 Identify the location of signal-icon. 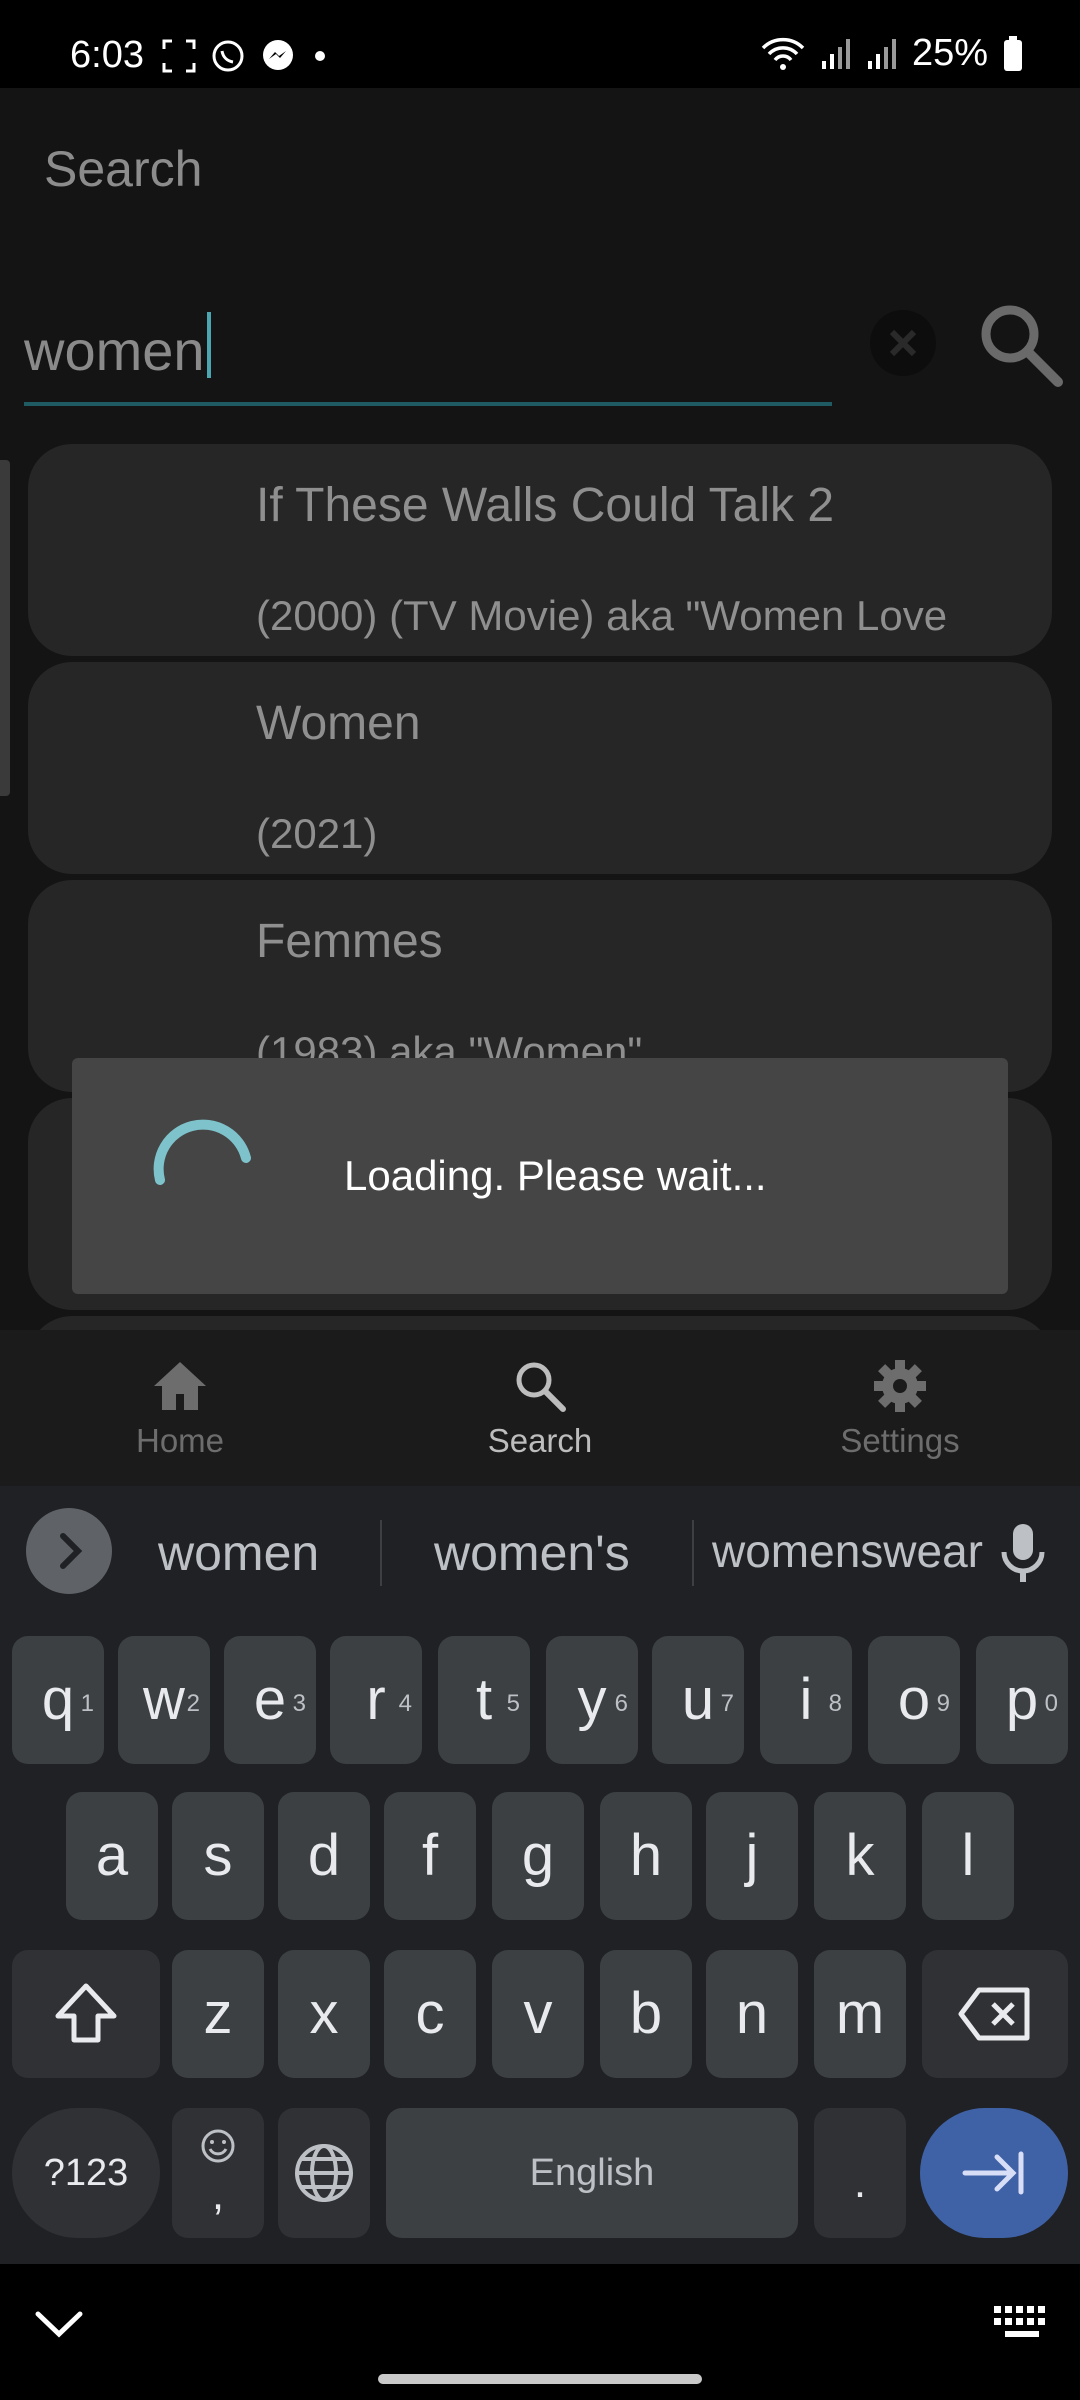
(835, 53).